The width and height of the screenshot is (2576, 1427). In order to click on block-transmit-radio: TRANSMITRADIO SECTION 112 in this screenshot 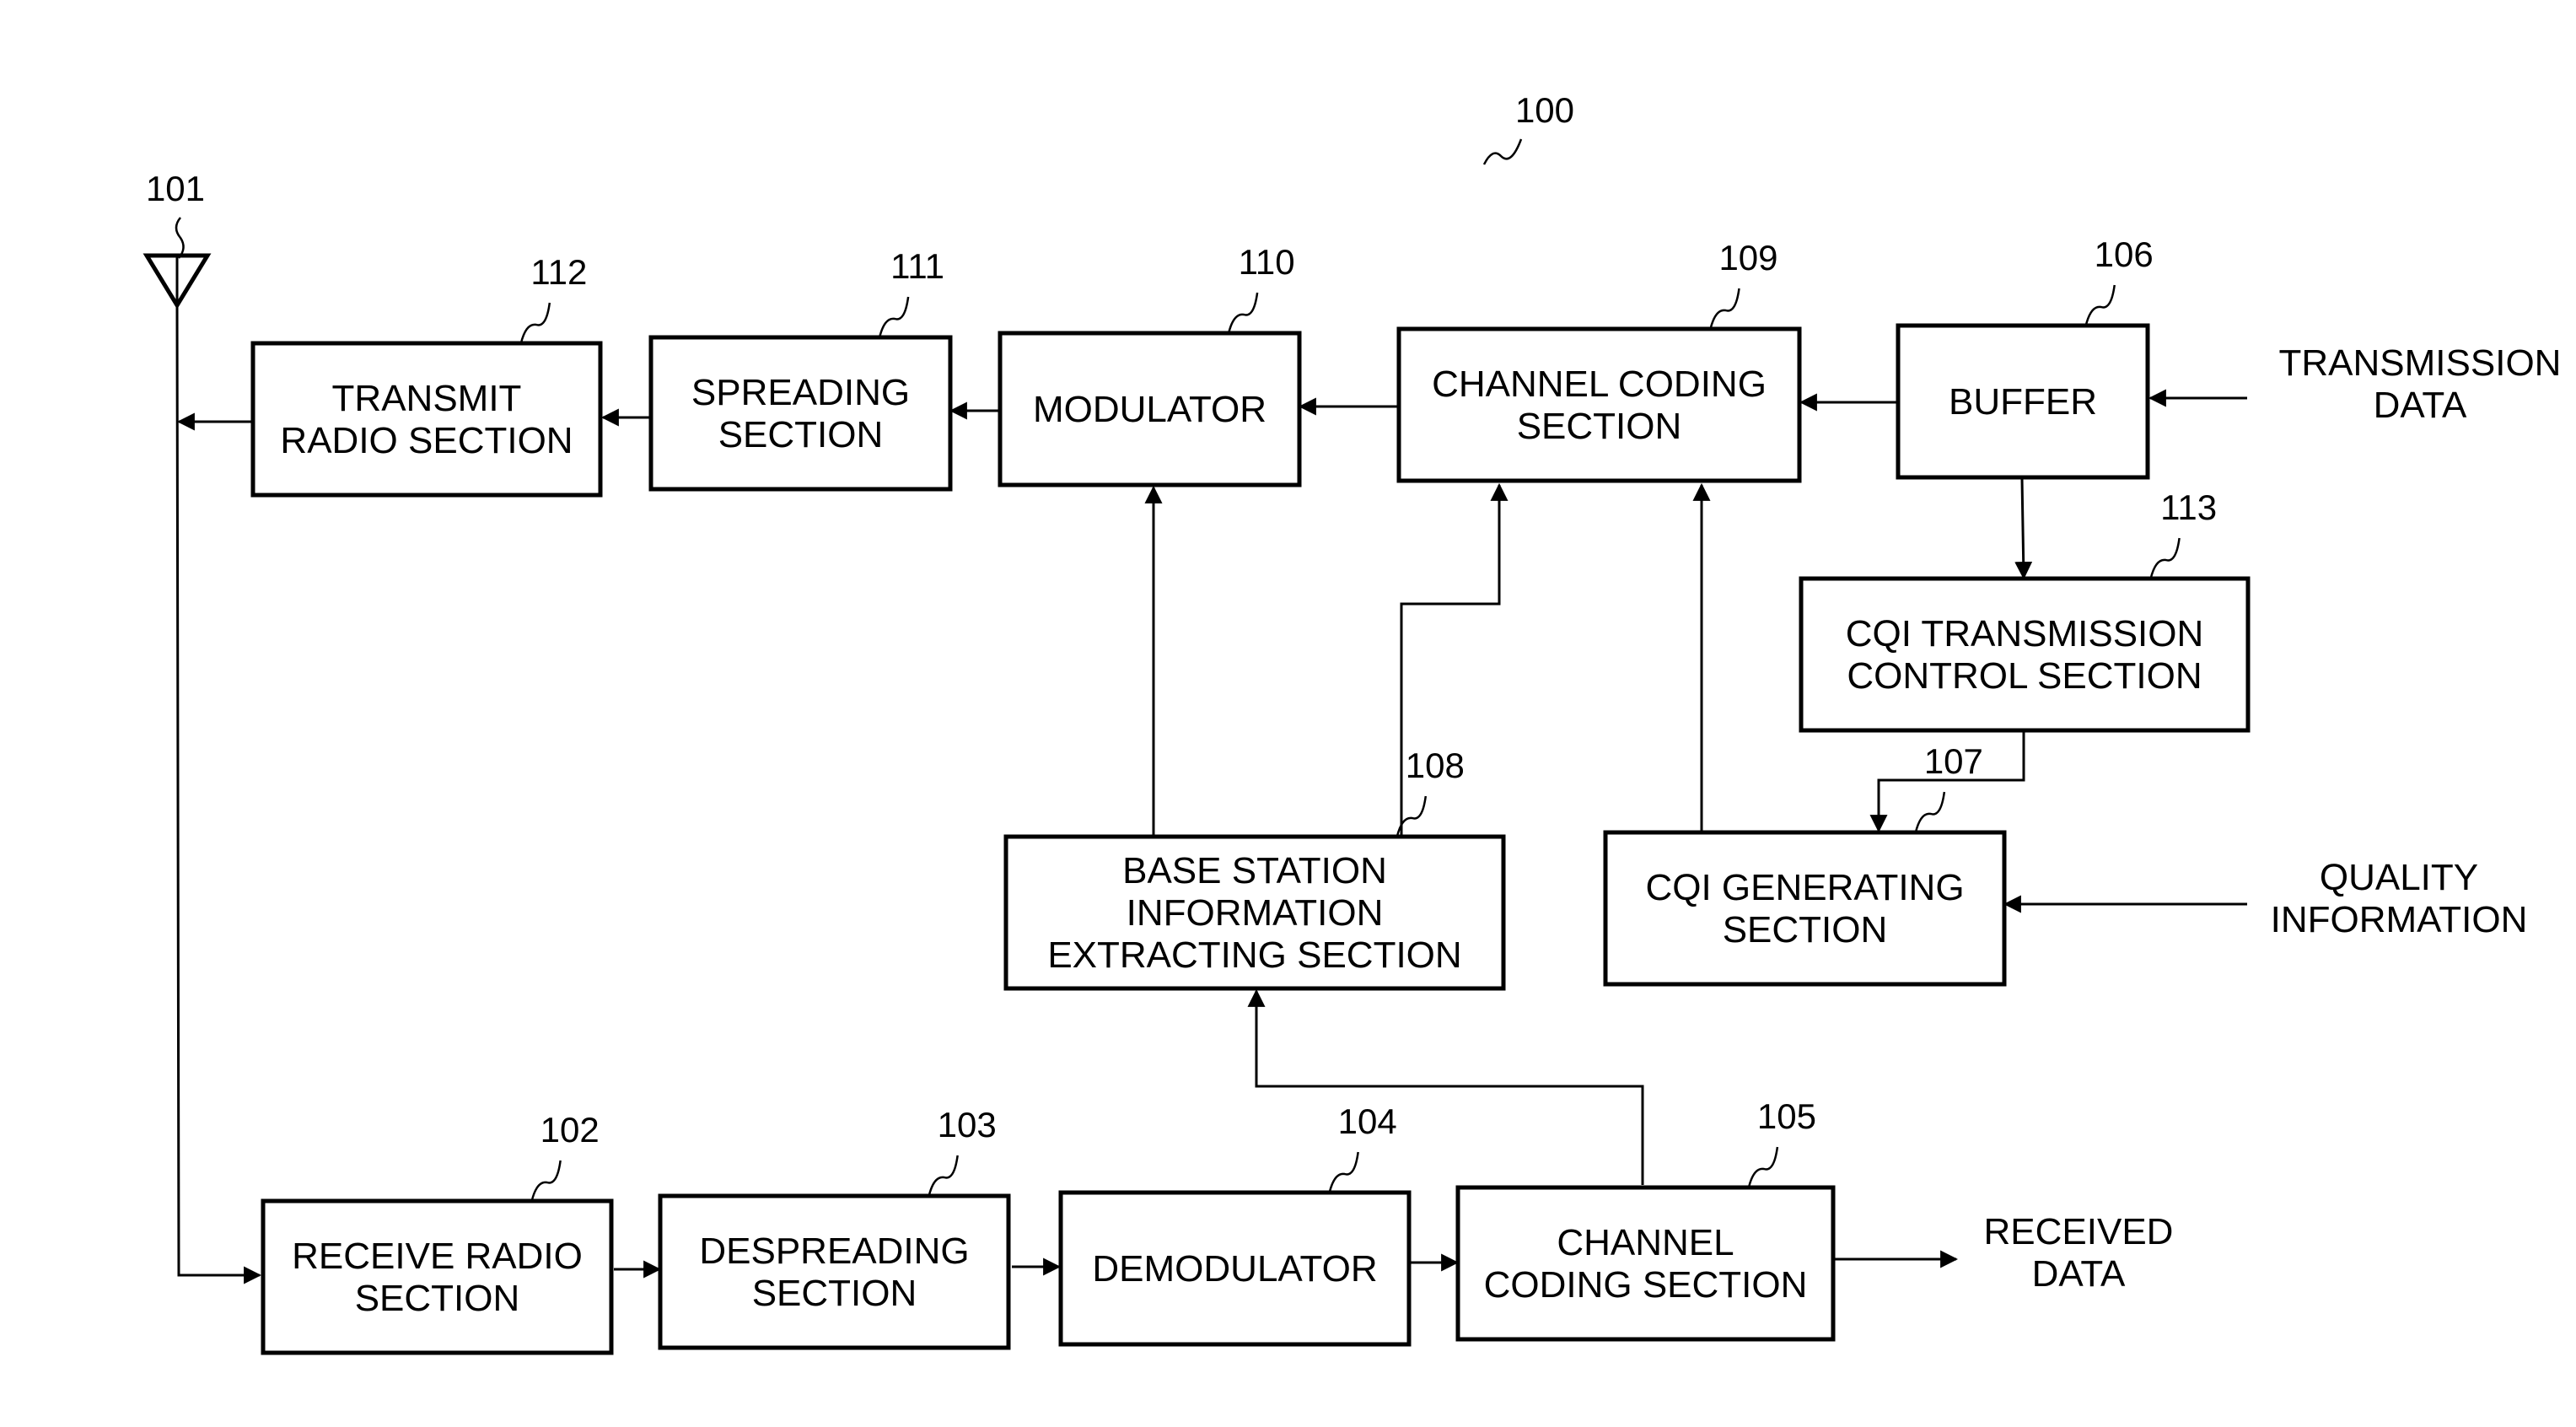, I will do `click(426, 375)`.